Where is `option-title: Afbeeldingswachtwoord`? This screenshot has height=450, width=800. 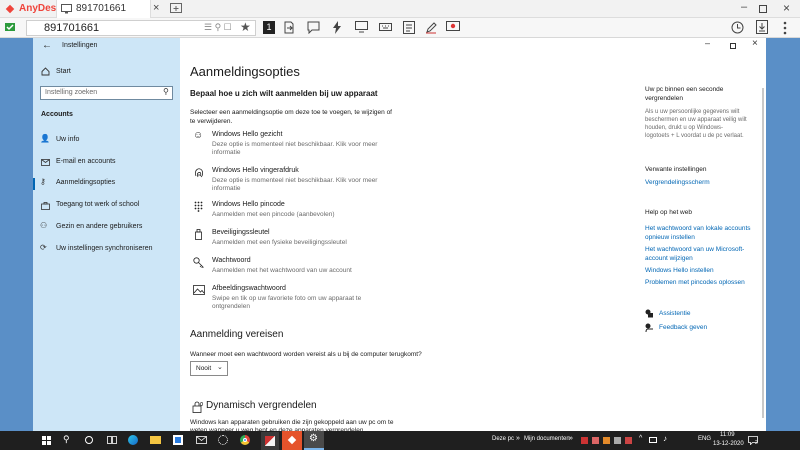 option-title: Afbeeldingswachtwoord is located at coordinates (249, 288).